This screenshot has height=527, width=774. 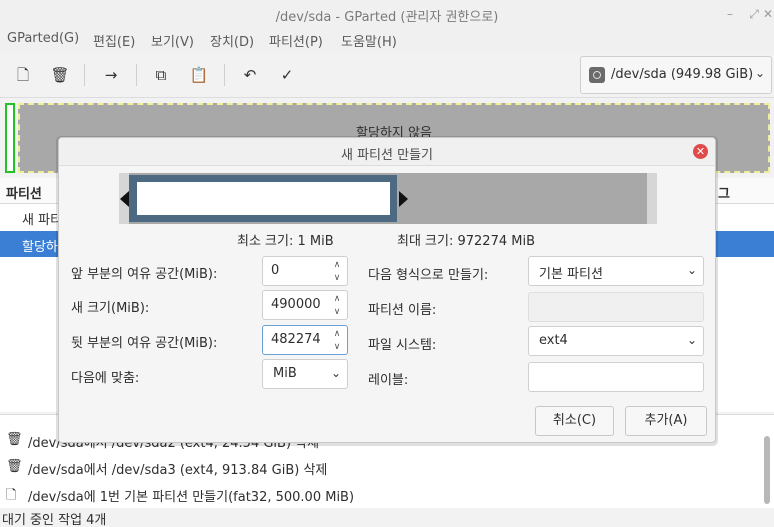 I want to click on partition-name-field, so click(x=616, y=307).